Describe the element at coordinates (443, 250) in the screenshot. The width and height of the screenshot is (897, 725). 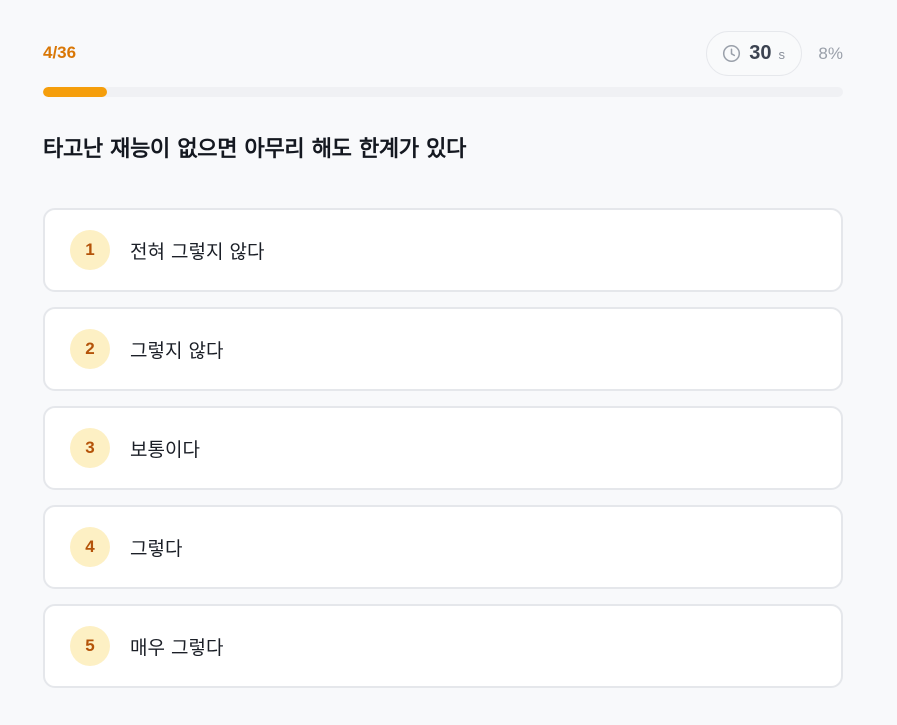
I see `answer-option-1: 1 전혀 그렇지 않다` at that location.